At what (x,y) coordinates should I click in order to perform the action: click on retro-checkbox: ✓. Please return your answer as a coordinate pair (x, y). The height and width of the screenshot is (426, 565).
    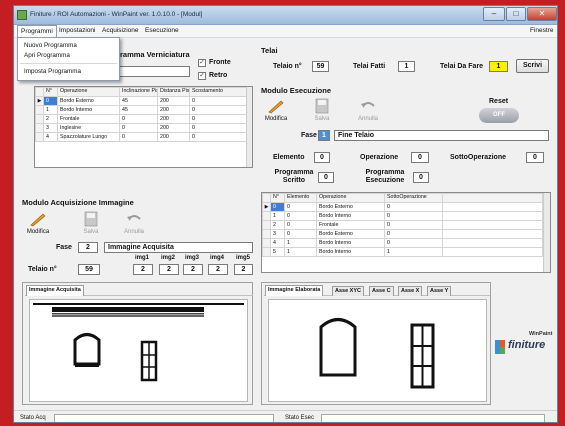
    Looking at the image, I should click on (202, 76).